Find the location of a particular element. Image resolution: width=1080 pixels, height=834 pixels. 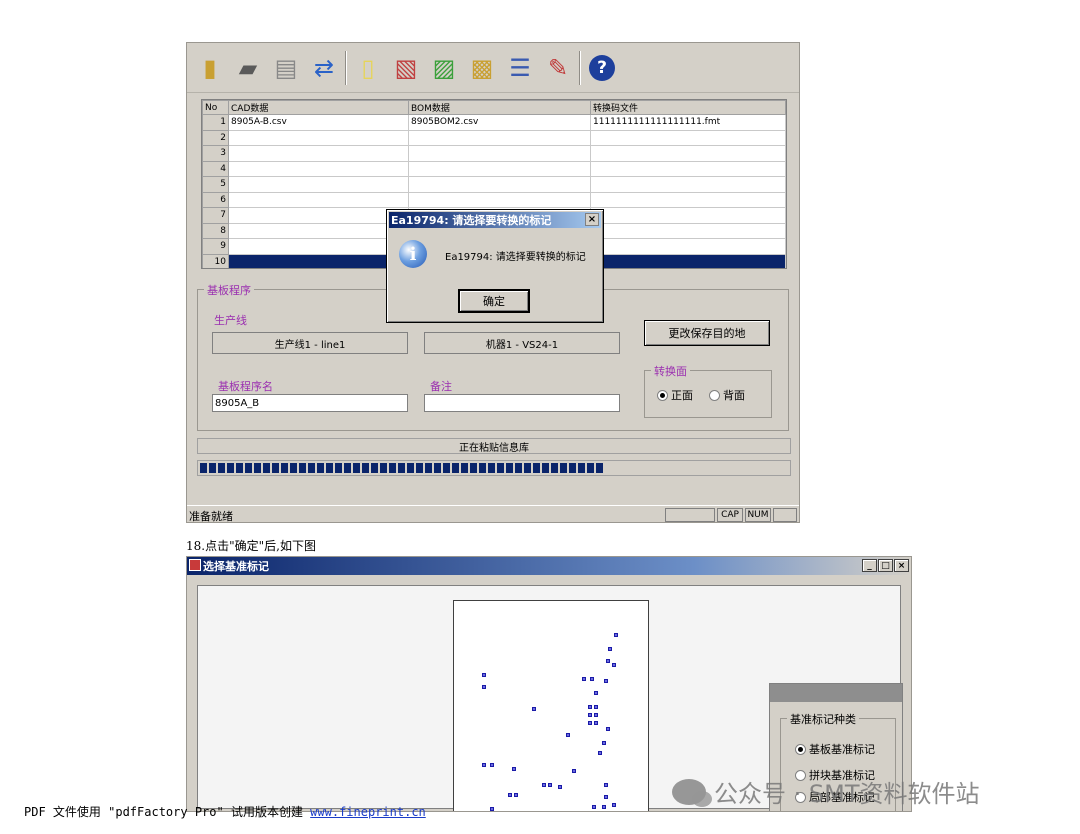

radio-back: 背面 is located at coordinates (727, 395).